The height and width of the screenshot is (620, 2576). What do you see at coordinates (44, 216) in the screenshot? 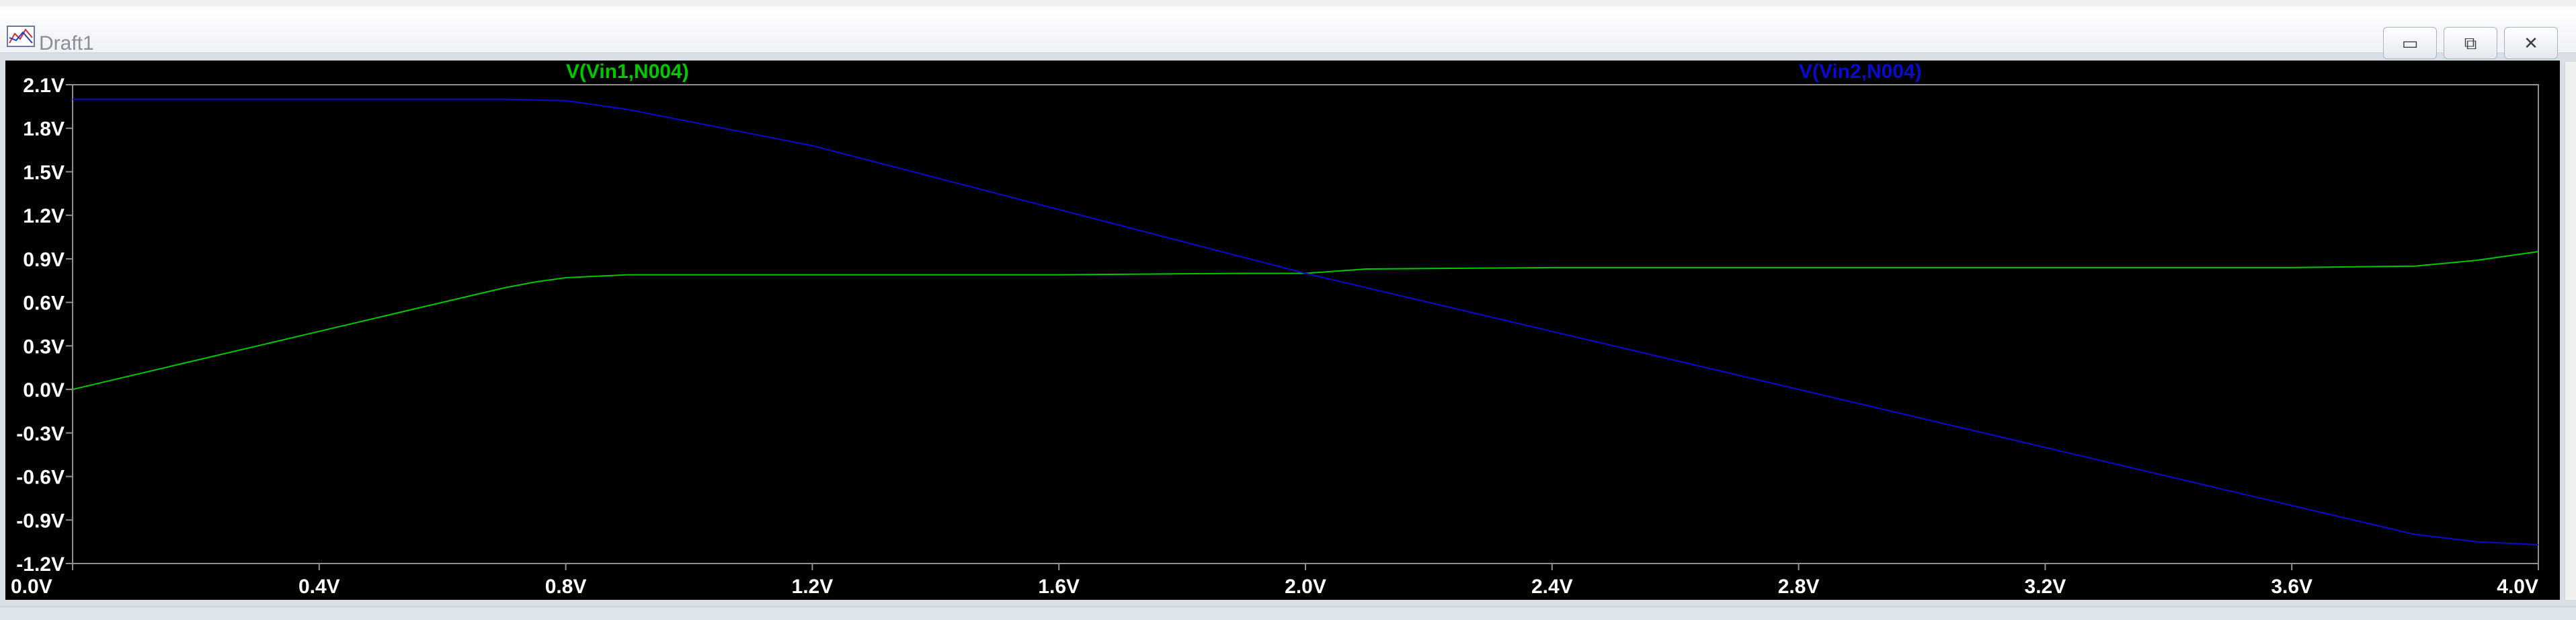
I see `y-tick-label: 1.2V` at bounding box center [44, 216].